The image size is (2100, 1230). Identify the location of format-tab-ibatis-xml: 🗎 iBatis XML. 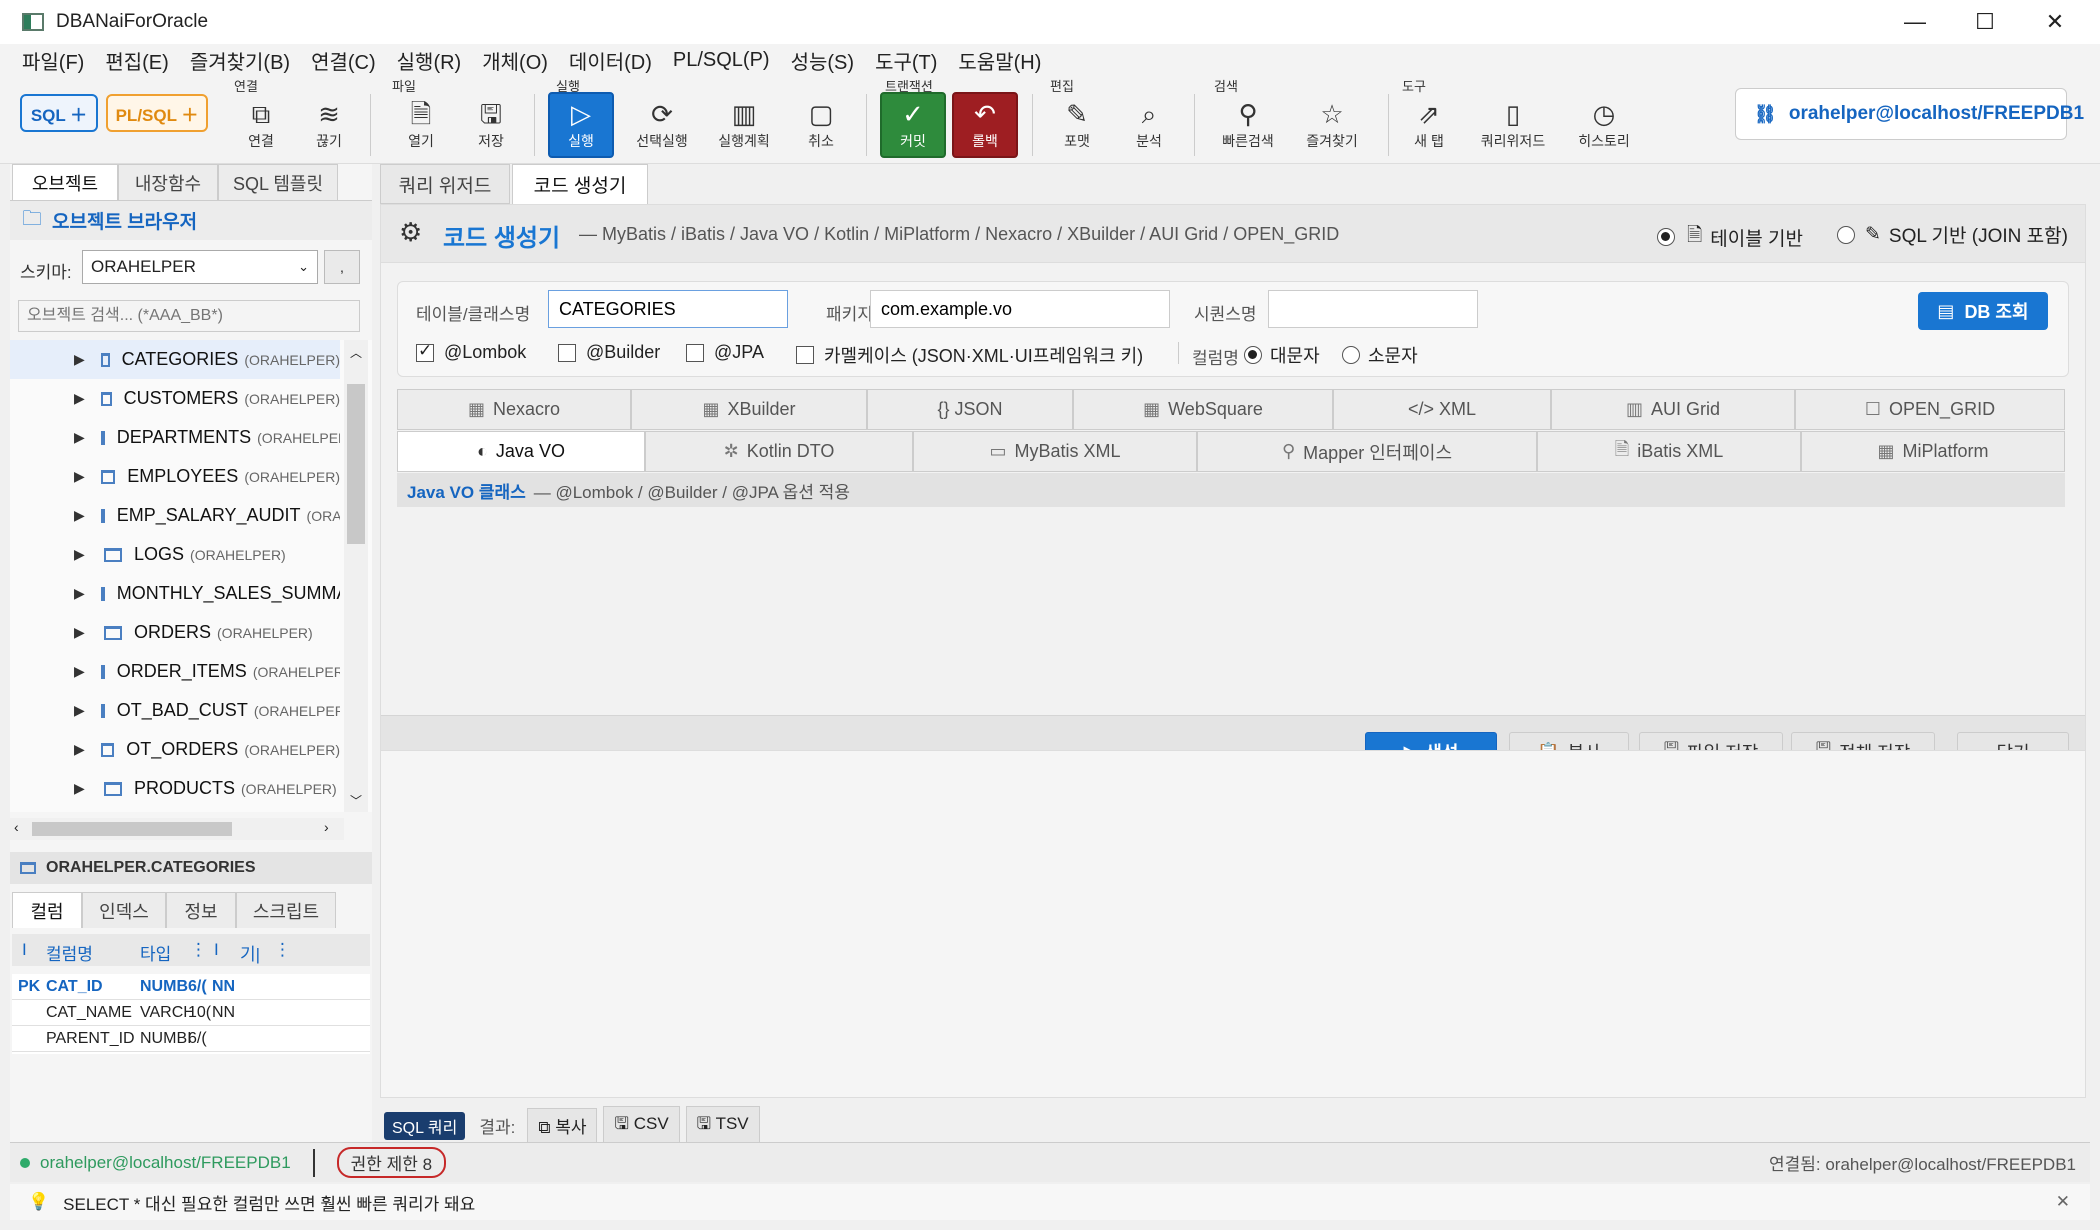
(1669, 451).